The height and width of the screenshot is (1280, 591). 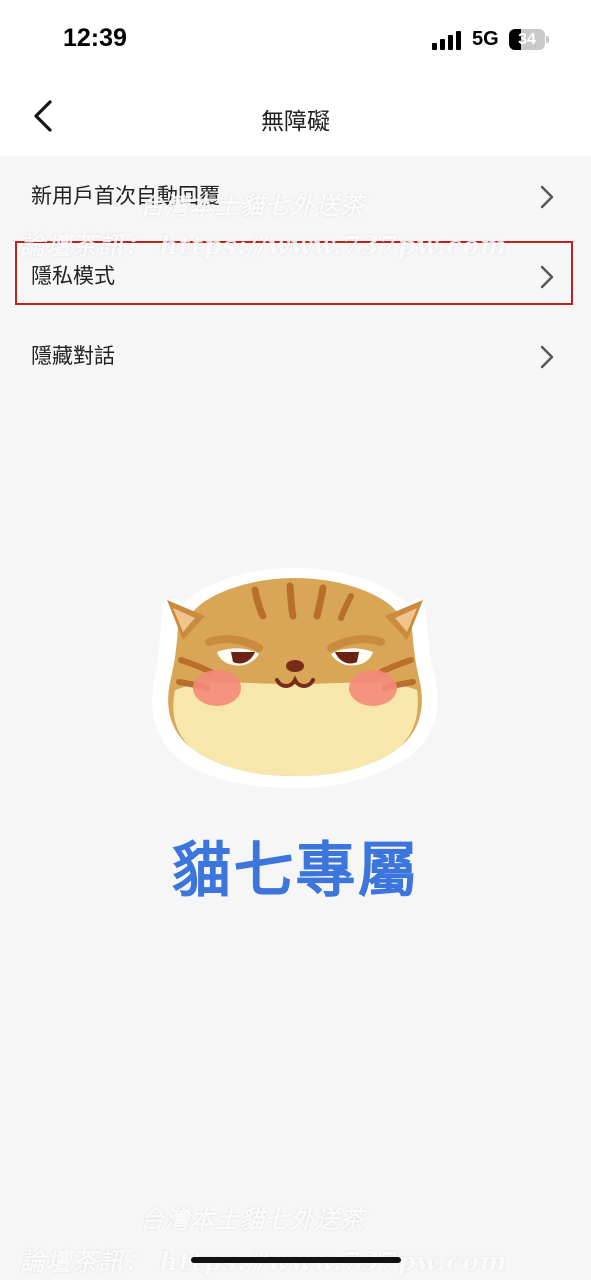 I want to click on battery-icon: 34, so click(x=529, y=39).